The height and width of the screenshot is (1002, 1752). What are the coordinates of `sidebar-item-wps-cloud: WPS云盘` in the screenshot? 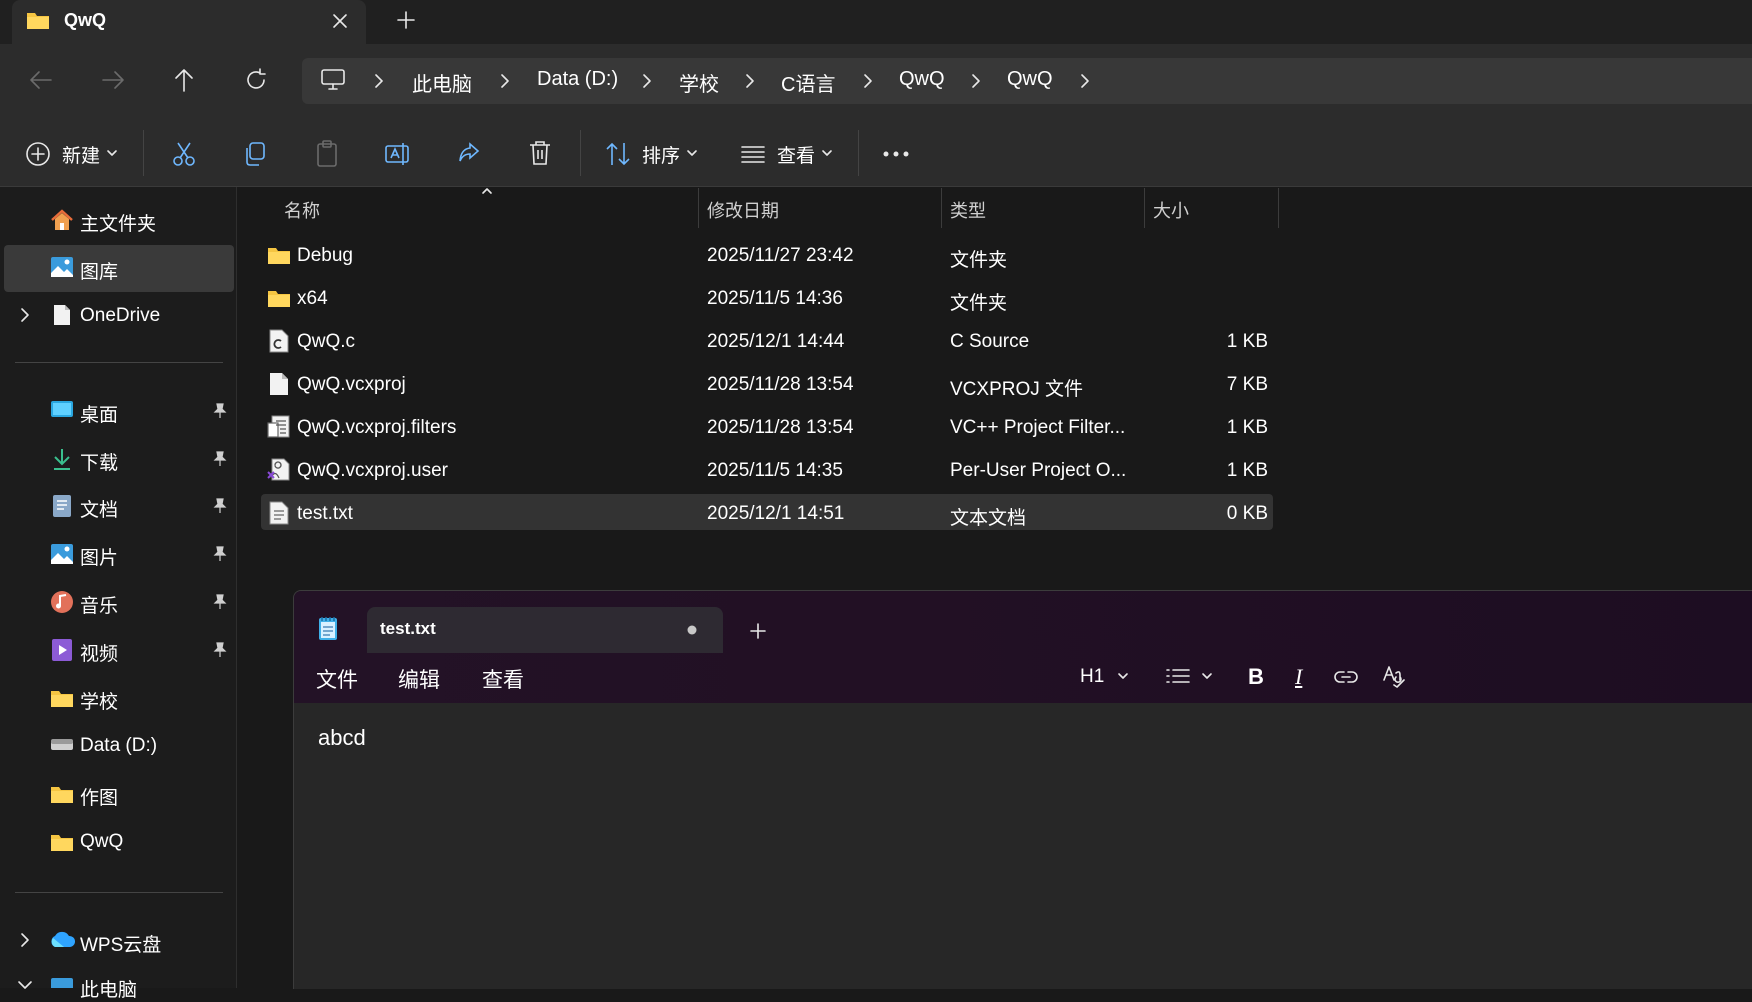 It's located at (120, 943).